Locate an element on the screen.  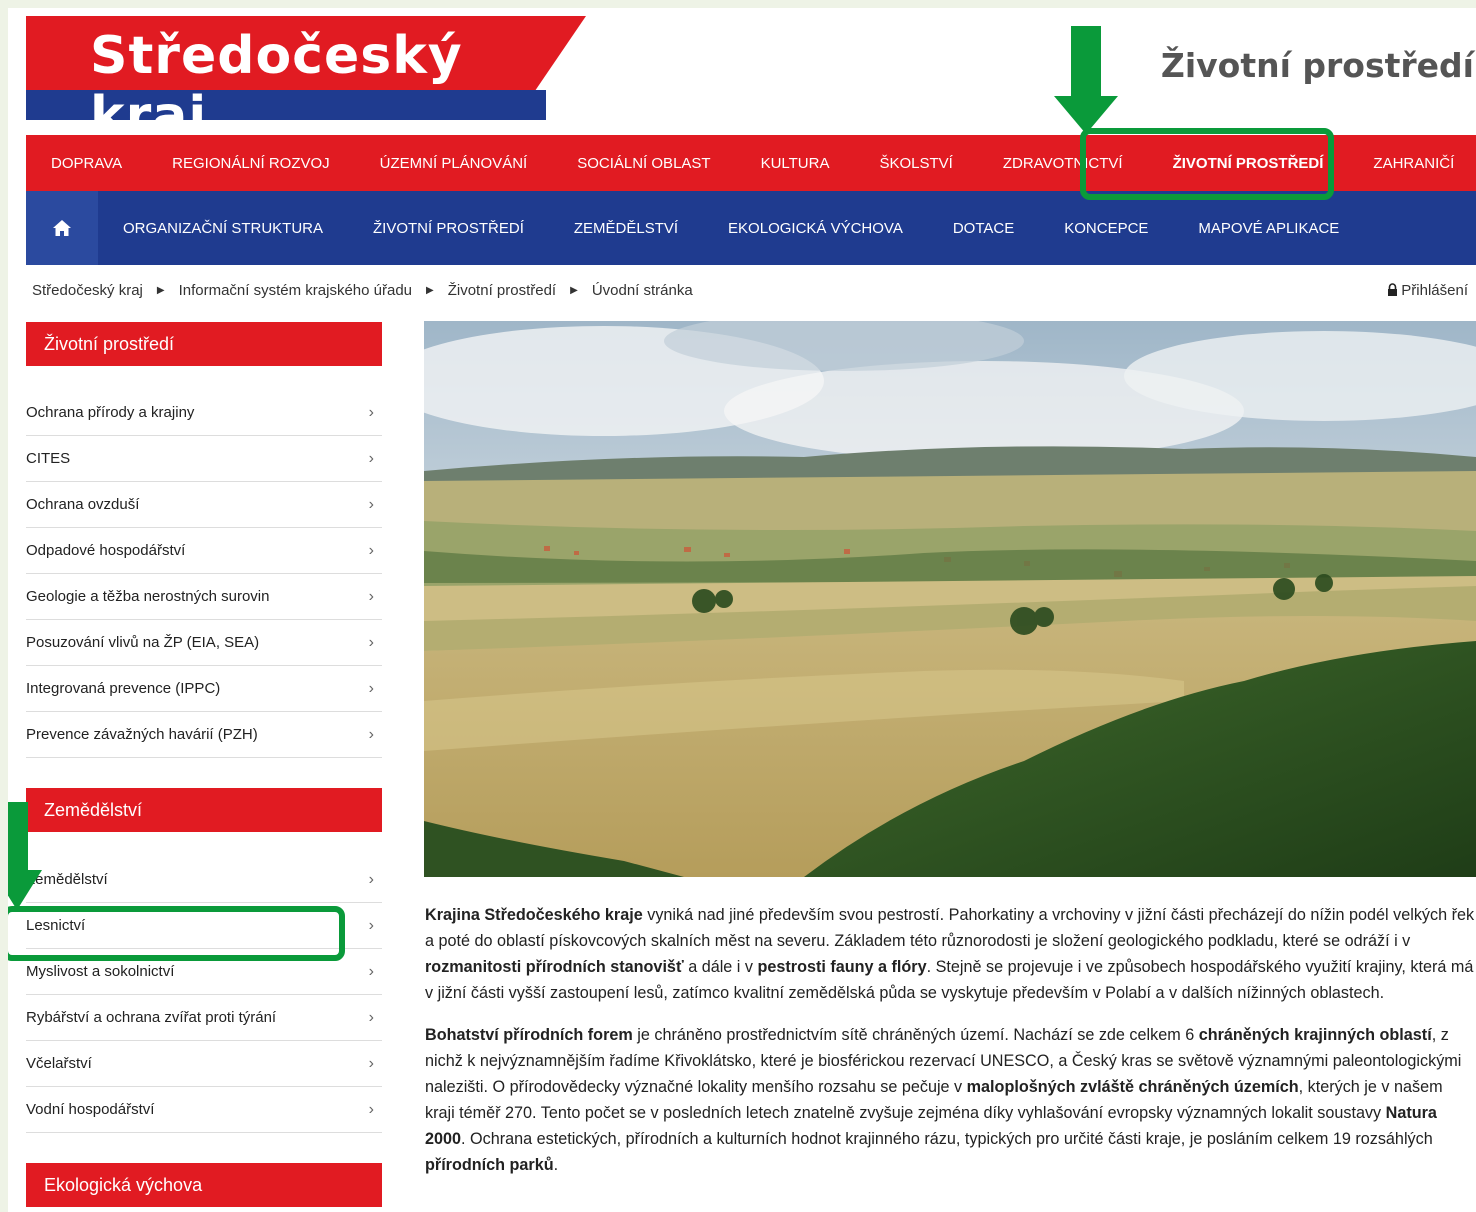
subnav-ekologicka-vychova: EKOLOGICKÁ VÝCHOVA is located at coordinates (815, 228).